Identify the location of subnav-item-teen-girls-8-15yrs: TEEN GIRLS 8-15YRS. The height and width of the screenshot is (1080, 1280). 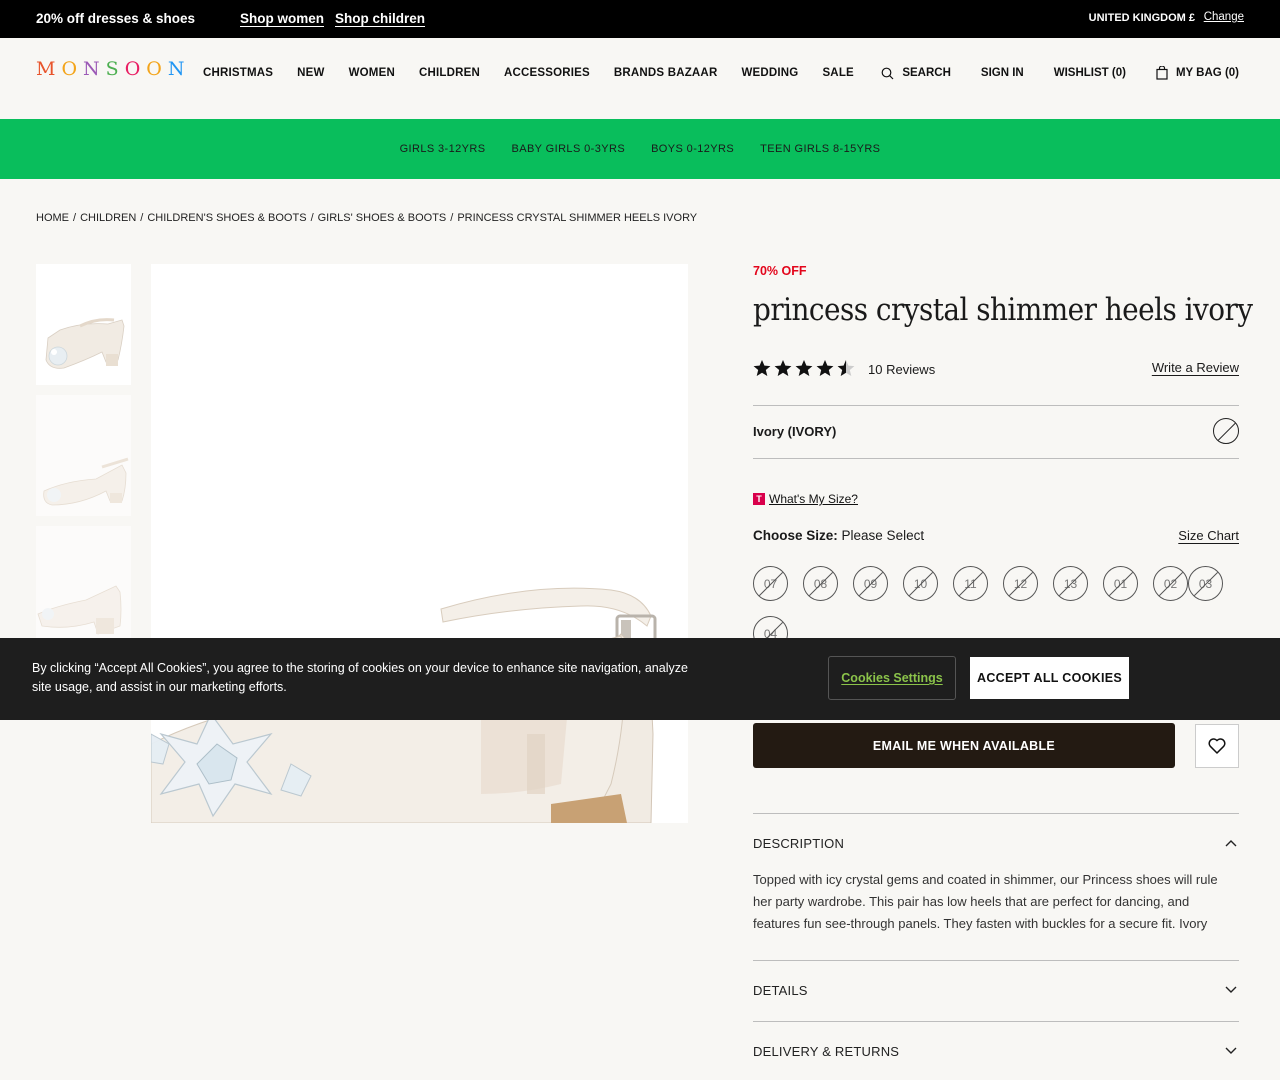
(820, 149).